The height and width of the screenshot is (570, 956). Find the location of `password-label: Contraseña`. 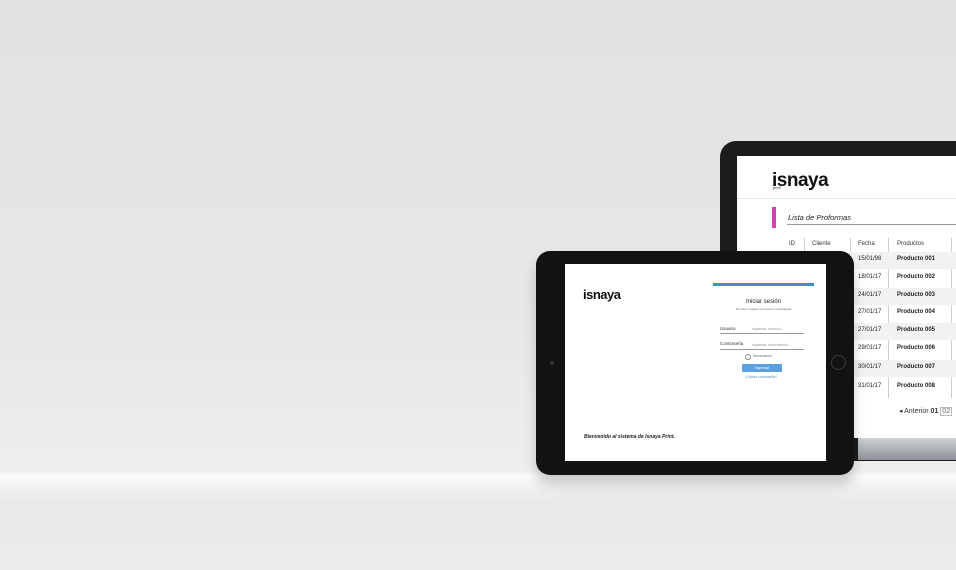

password-label: Contraseña is located at coordinates (732, 343).